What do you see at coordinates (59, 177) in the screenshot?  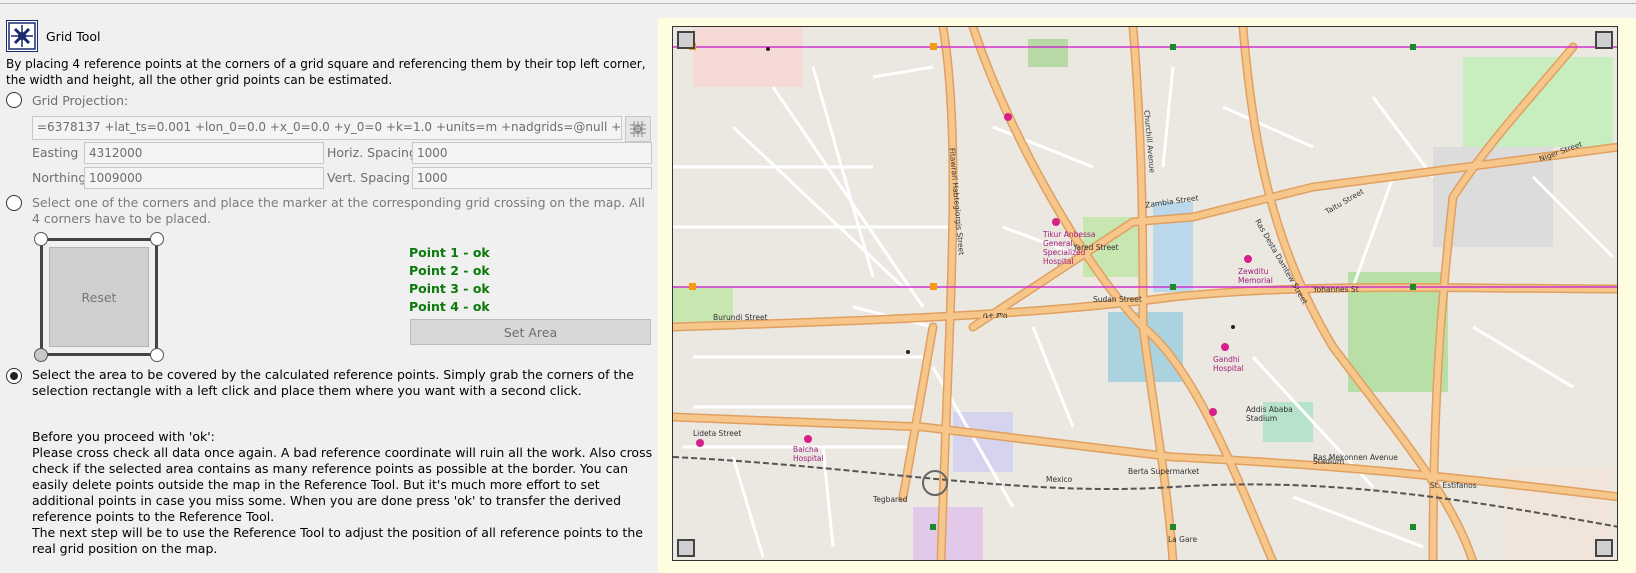 I see `northing-label: Northing` at bounding box center [59, 177].